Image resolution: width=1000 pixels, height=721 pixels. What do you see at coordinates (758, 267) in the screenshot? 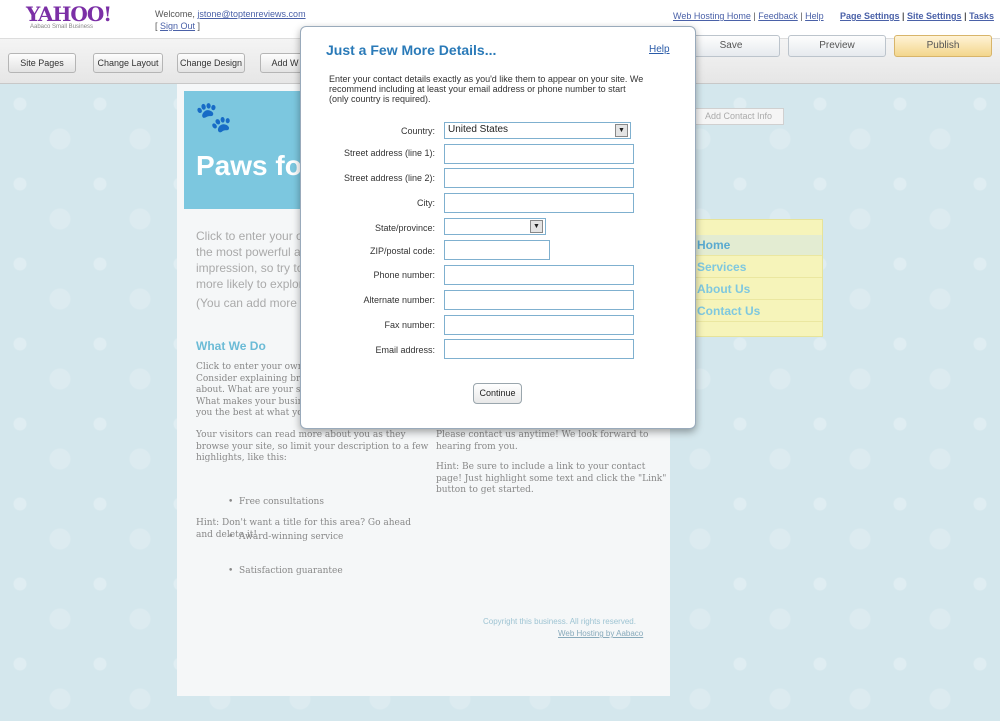
I see `nav-item-services: Services` at bounding box center [758, 267].